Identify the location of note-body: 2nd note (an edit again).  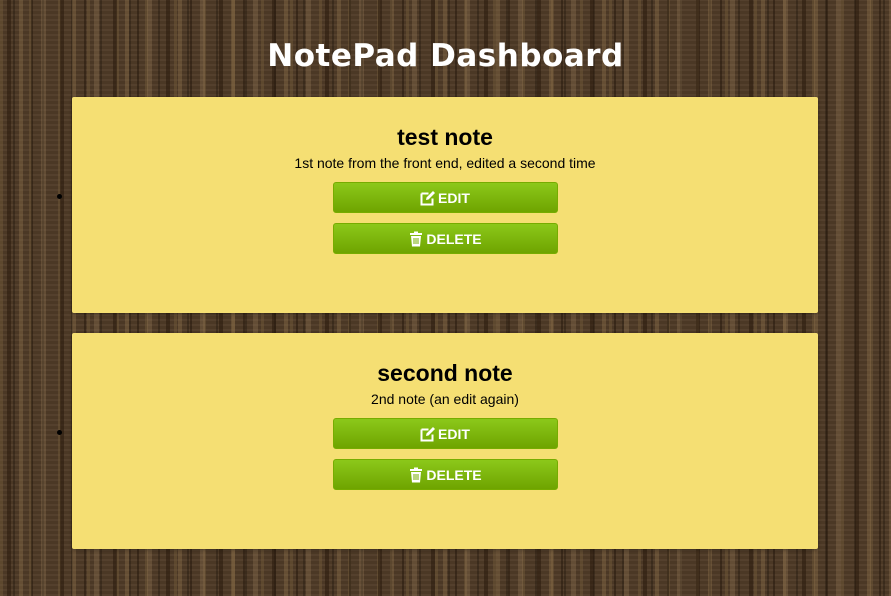
(445, 399).